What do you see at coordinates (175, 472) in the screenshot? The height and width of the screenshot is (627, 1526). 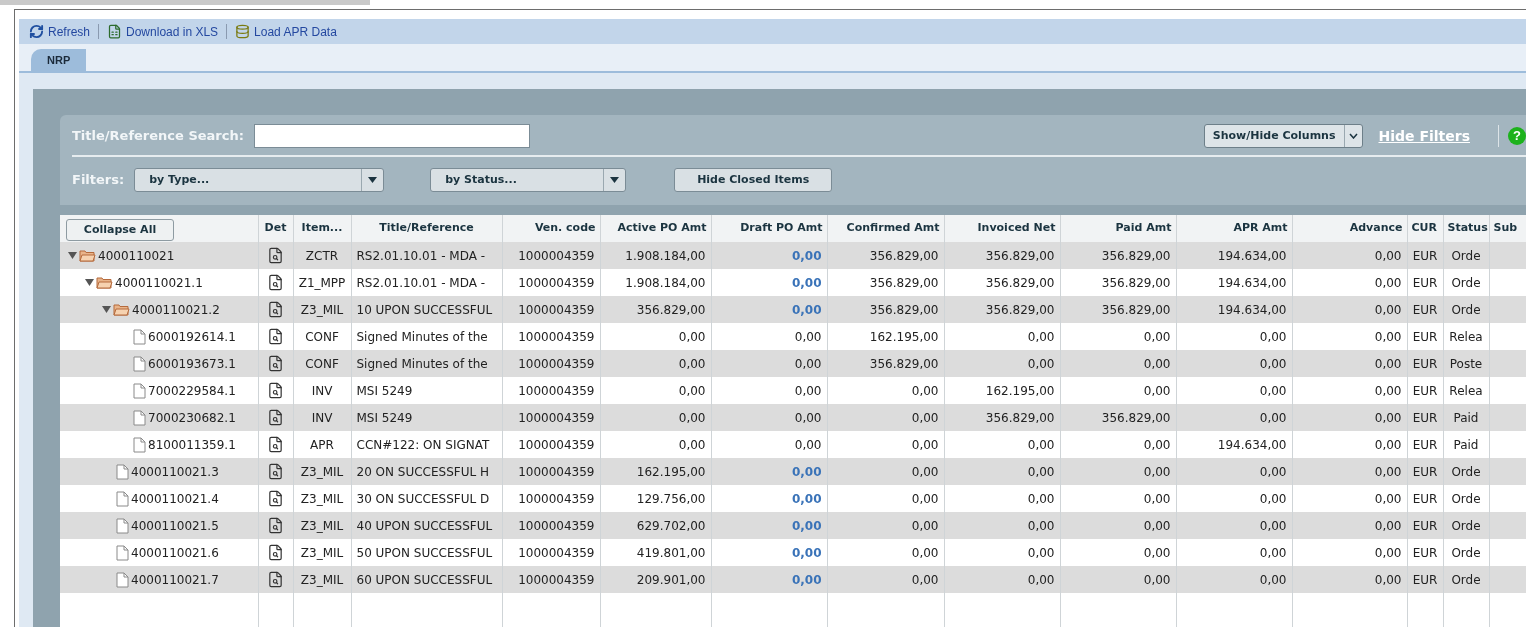 I see `tree-item-label: 4000110021.3` at bounding box center [175, 472].